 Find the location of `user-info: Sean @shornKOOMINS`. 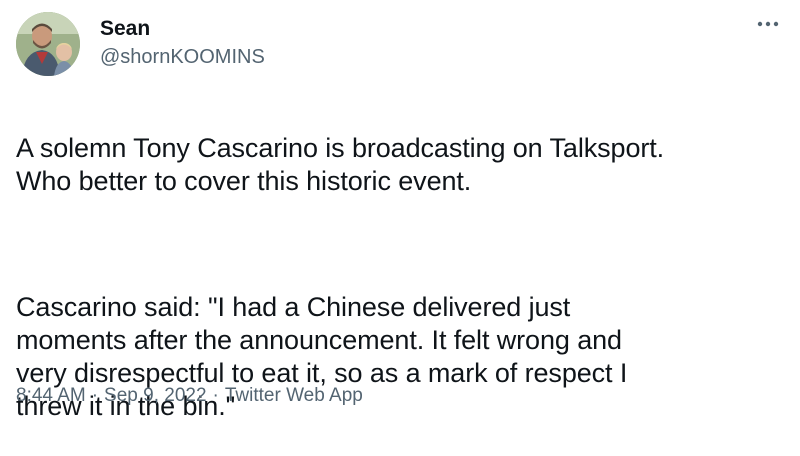

user-info: Sean @shornKOOMINS is located at coordinates (182, 43).